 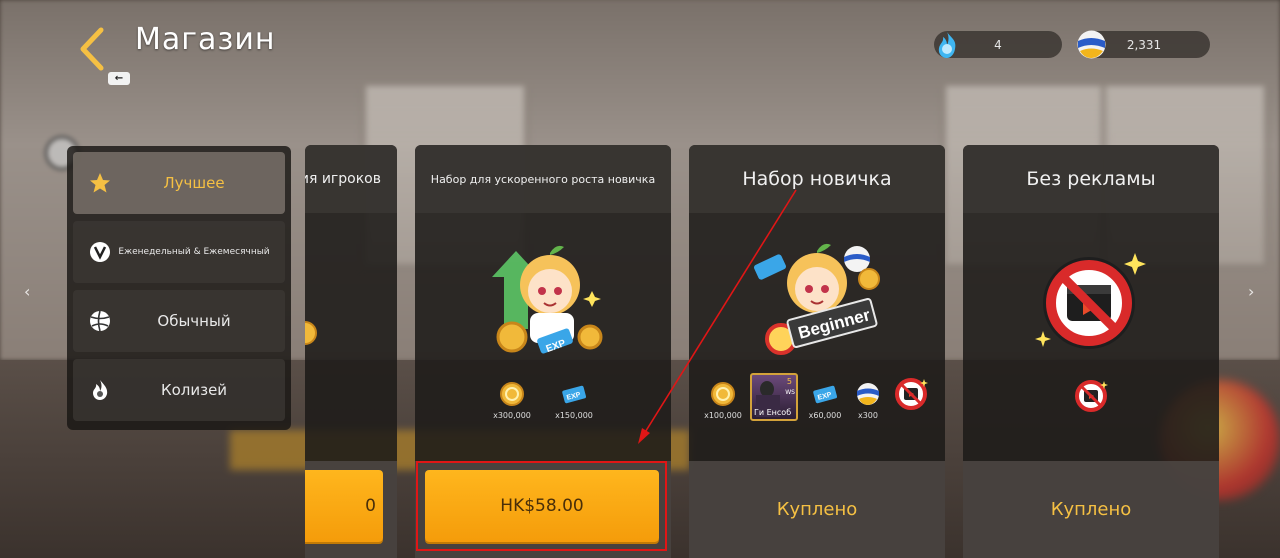 What do you see at coordinates (27, 291) in the screenshot?
I see `scroll-left-arrow: ‹` at bounding box center [27, 291].